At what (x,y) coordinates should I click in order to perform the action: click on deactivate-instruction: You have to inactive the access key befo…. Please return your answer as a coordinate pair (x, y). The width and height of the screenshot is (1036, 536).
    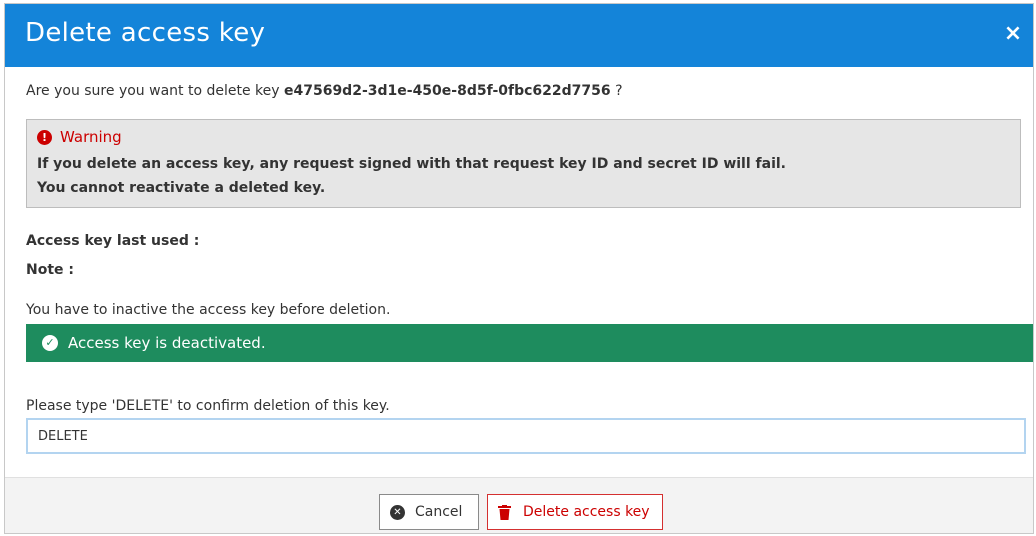
    Looking at the image, I should click on (208, 310).